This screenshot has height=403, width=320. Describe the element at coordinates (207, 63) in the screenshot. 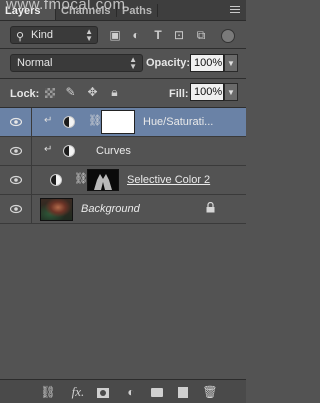

I see `opacity-input: 100%` at that location.